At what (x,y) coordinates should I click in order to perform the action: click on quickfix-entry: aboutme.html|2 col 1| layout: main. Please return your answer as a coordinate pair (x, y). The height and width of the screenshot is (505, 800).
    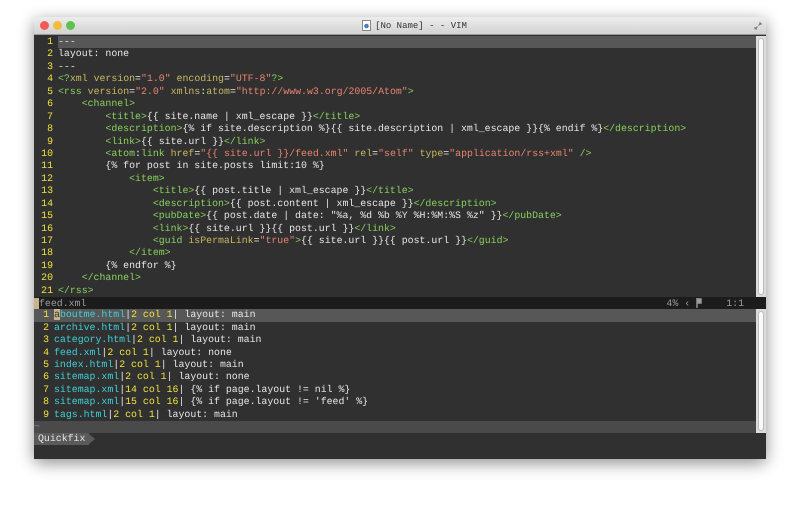
    Looking at the image, I should click on (405, 315).